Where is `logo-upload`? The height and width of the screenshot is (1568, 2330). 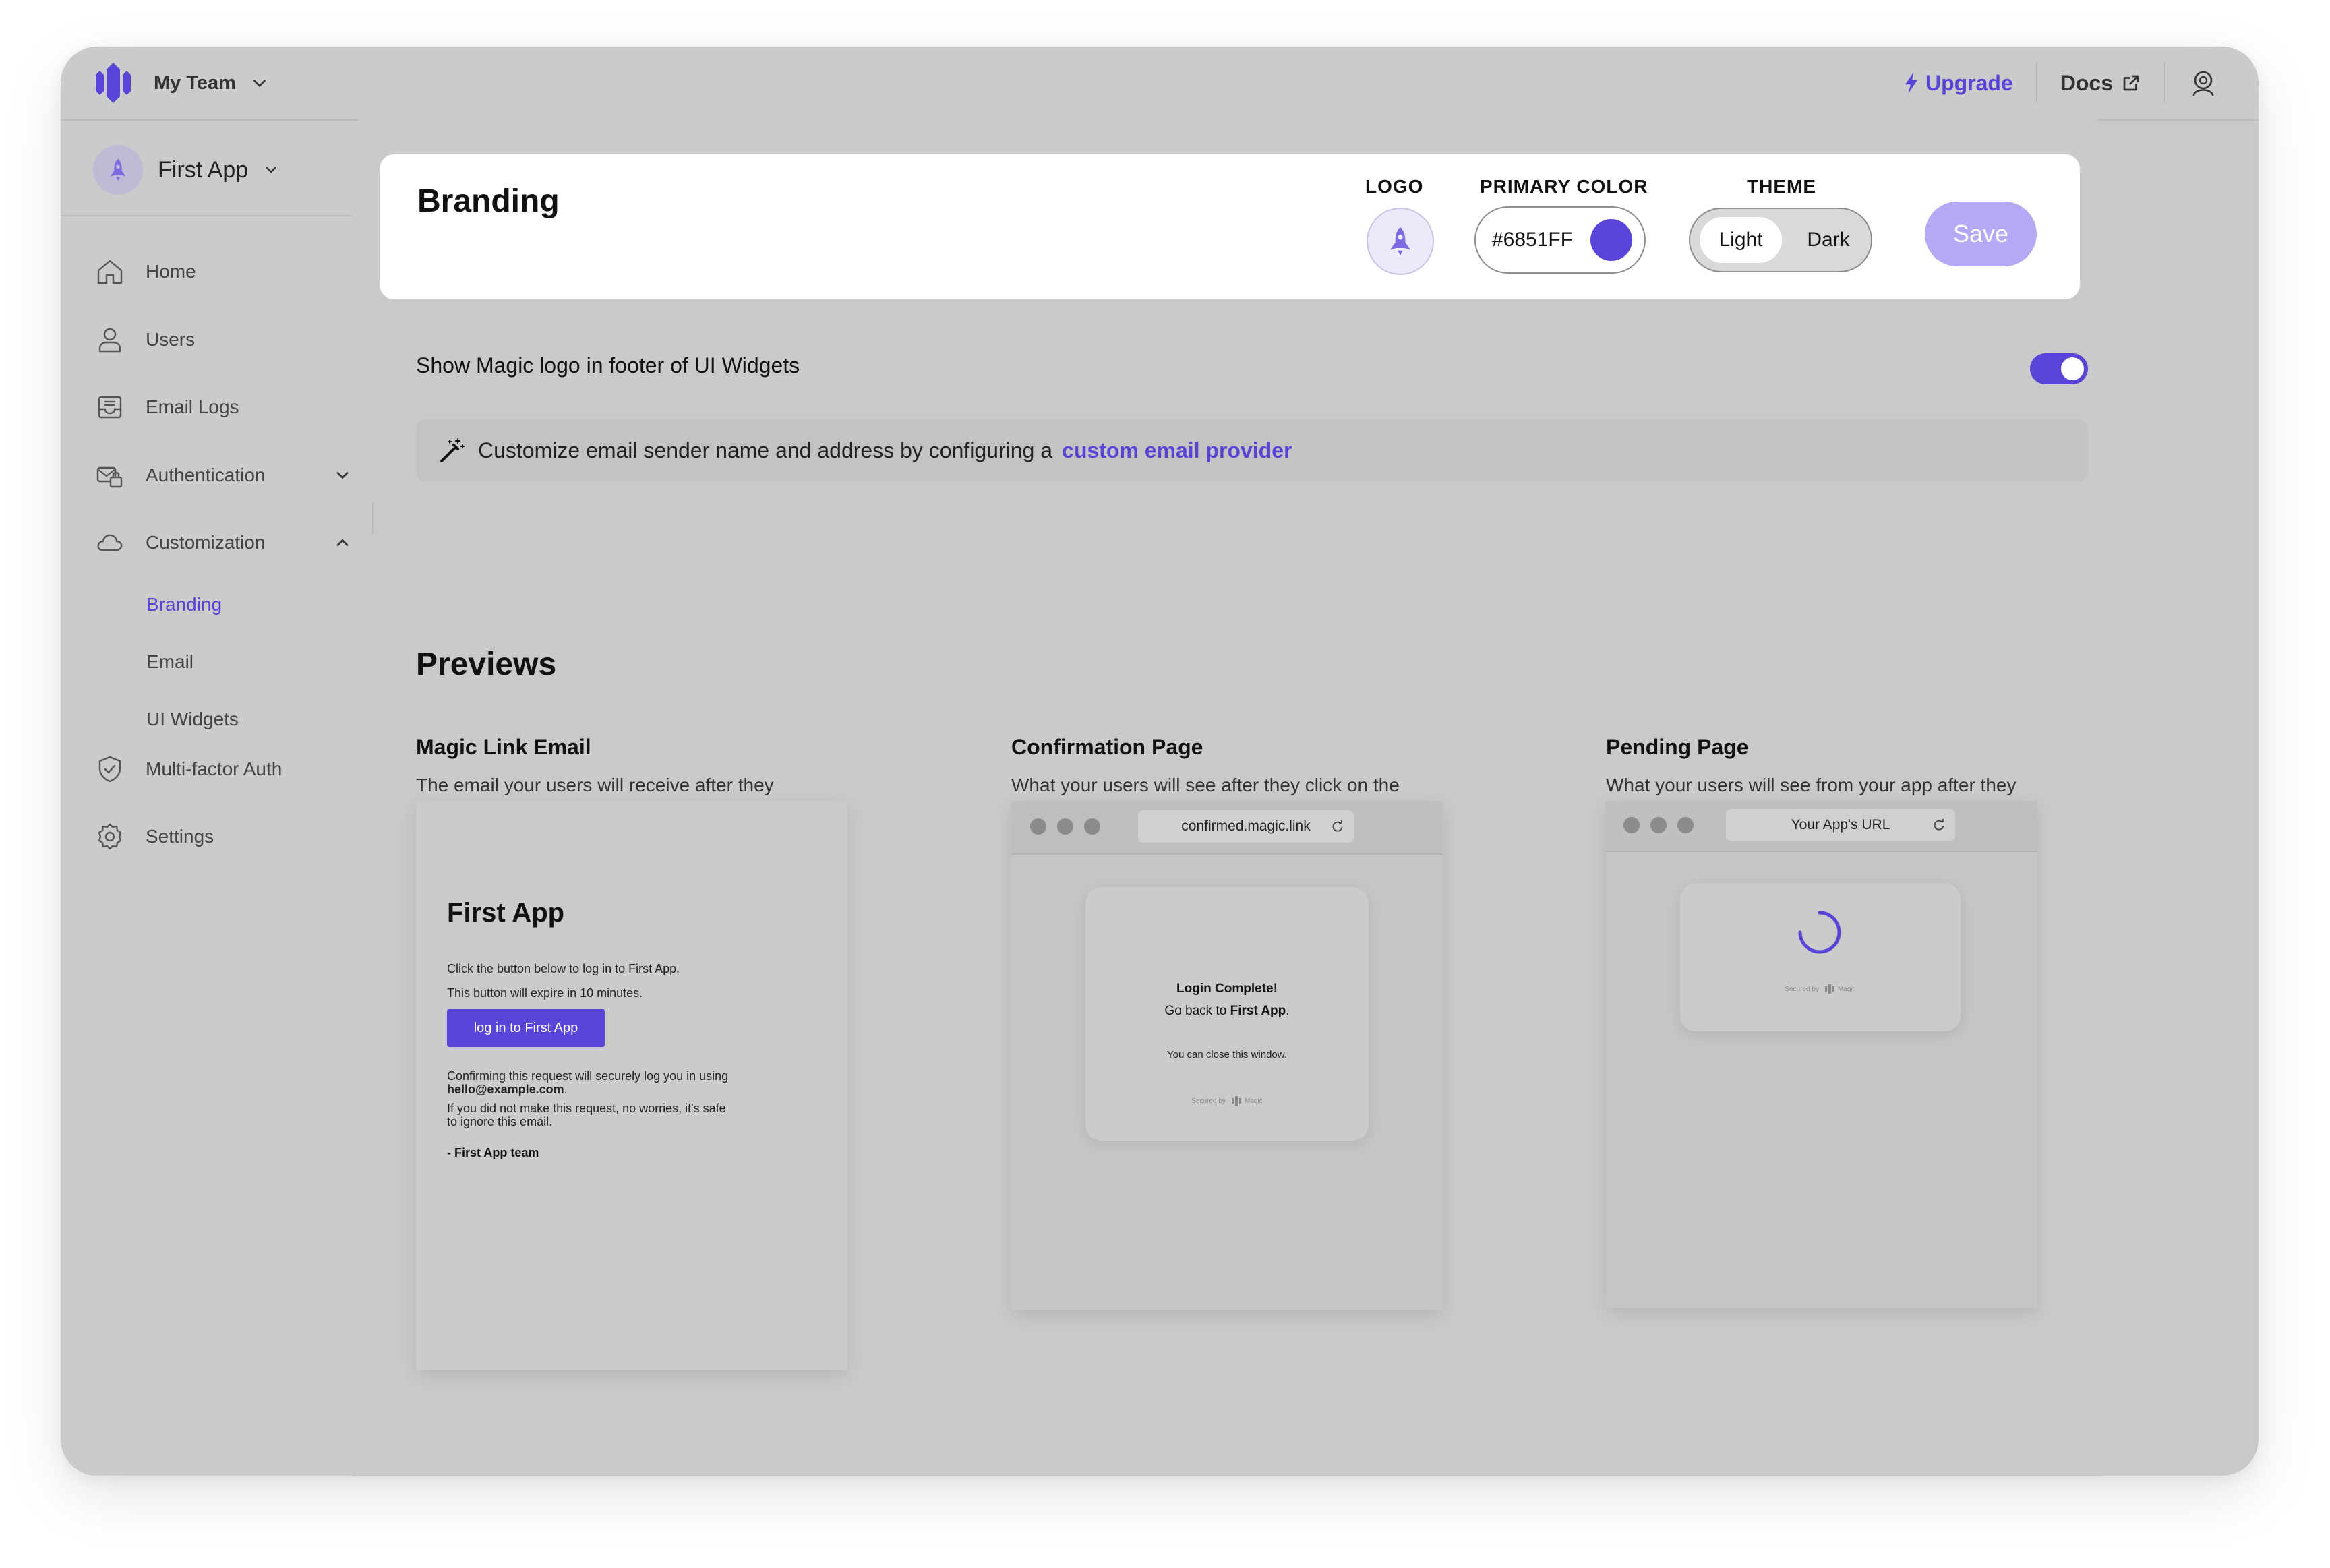
logo-upload is located at coordinates (1400, 241).